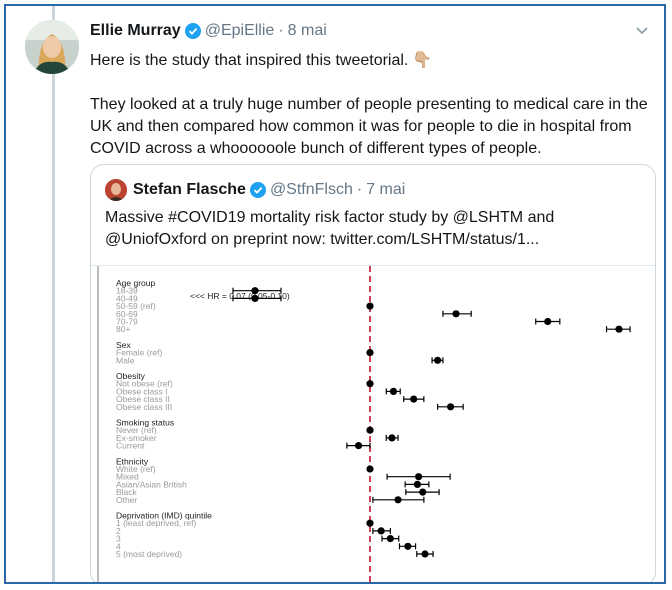  Describe the element at coordinates (53, 294) in the screenshot. I see `thread-line` at that location.